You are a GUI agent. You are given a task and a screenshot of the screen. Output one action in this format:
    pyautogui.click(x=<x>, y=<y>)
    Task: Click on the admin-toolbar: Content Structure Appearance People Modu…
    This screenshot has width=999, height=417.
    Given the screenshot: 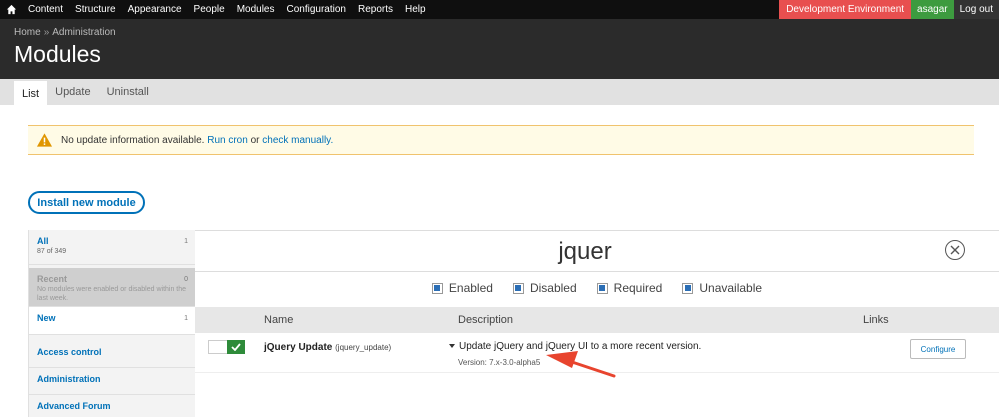 What is the action you would take?
    pyautogui.click(x=499, y=9)
    